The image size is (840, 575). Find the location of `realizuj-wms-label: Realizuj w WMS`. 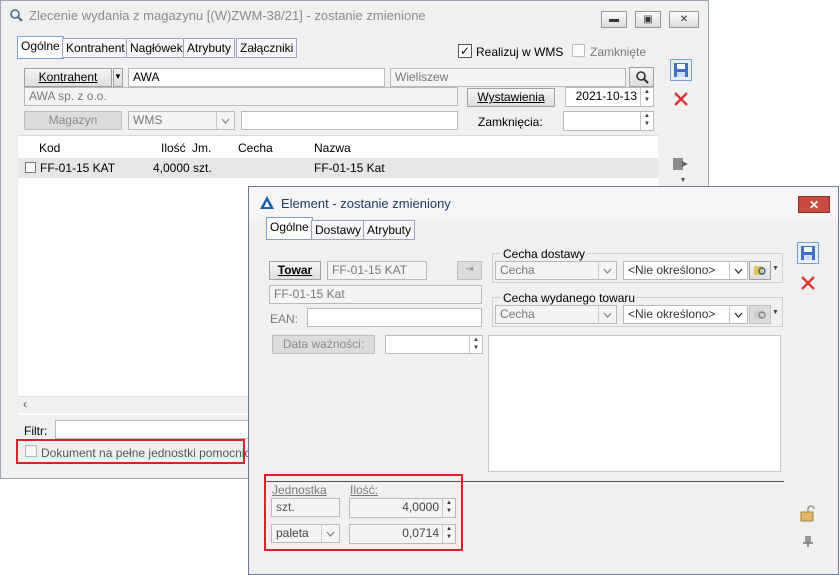

realizuj-wms-label: Realizuj w WMS is located at coordinates (520, 52).